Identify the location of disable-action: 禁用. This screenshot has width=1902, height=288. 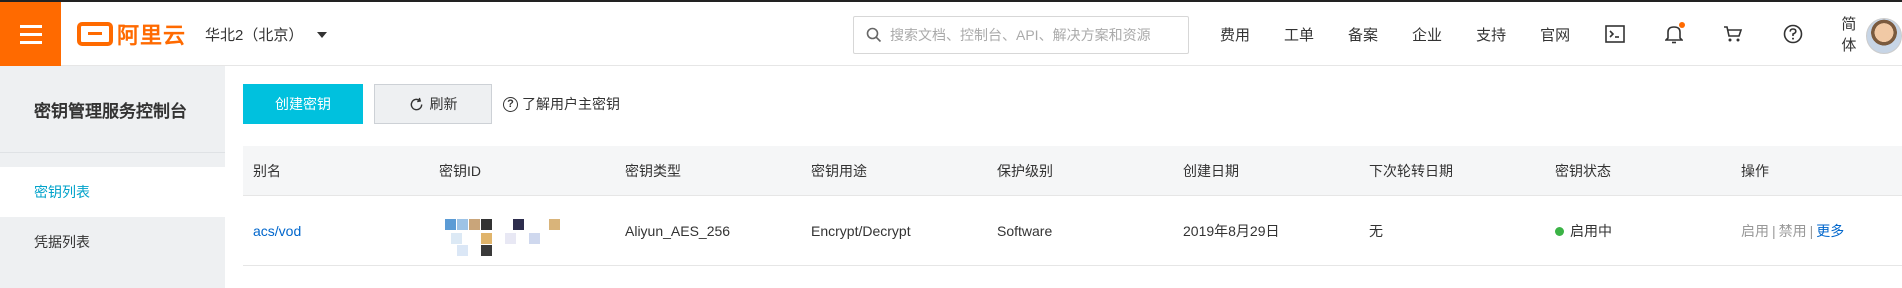
(1793, 231).